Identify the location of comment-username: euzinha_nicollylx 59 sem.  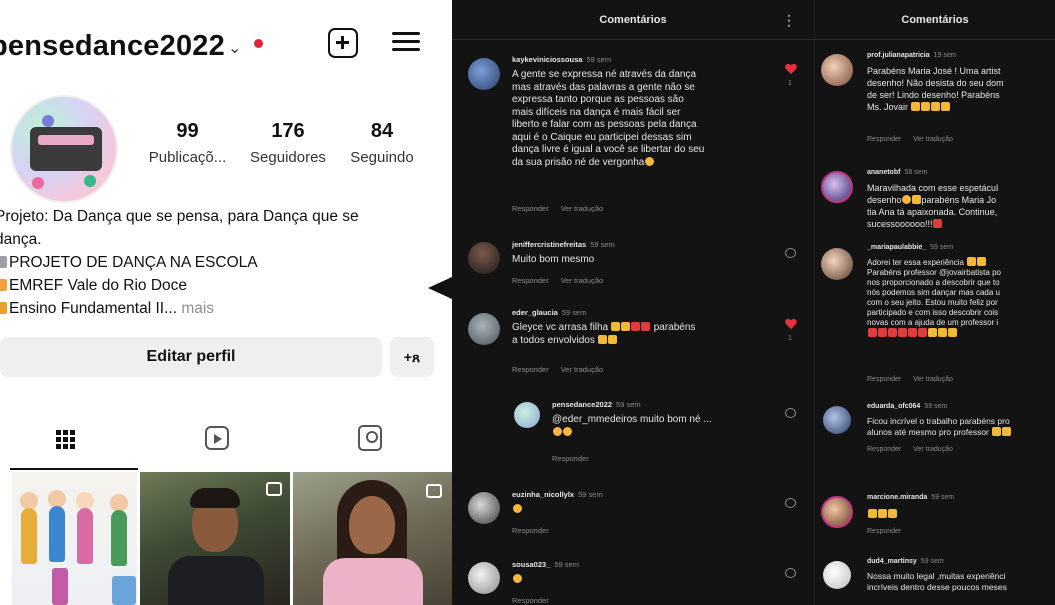
(557, 494).